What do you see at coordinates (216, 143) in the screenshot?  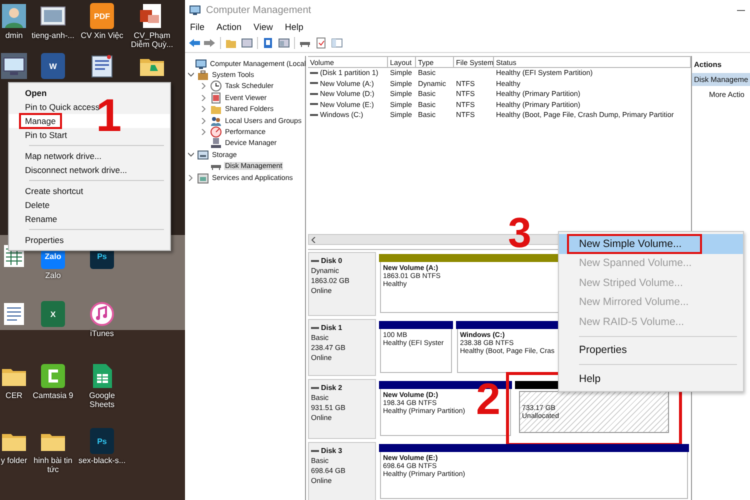 I see `device-icon` at bounding box center [216, 143].